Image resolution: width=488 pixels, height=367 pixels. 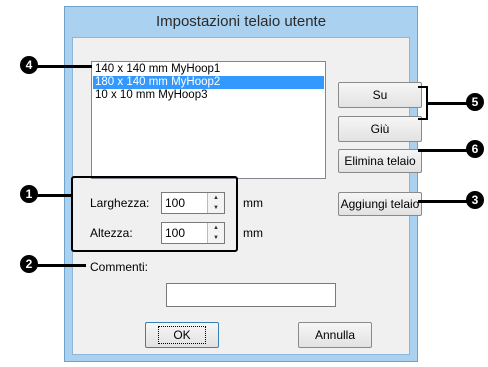 What do you see at coordinates (154, 214) in the screenshot?
I see `size-fields-callout-frame` at bounding box center [154, 214].